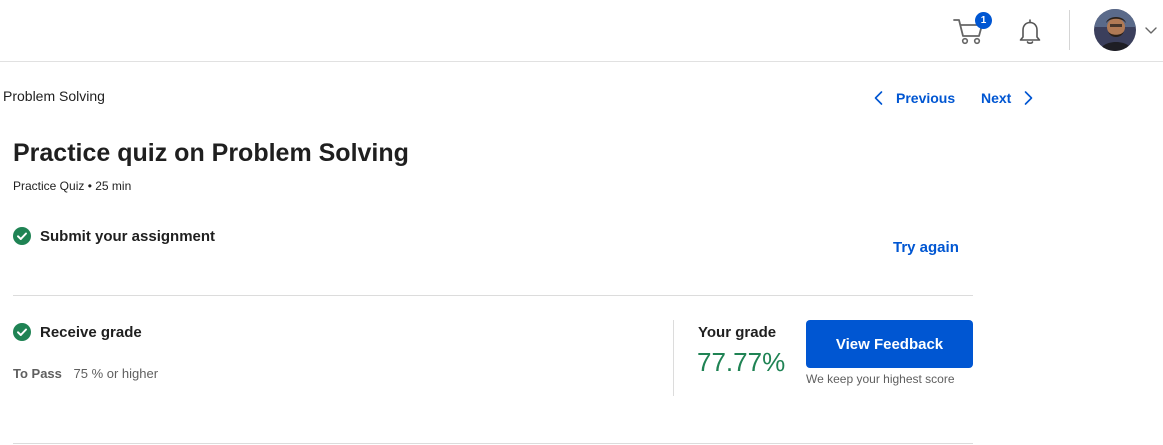  What do you see at coordinates (91, 332) in the screenshot?
I see `receive-grade-label: Receive grade` at bounding box center [91, 332].